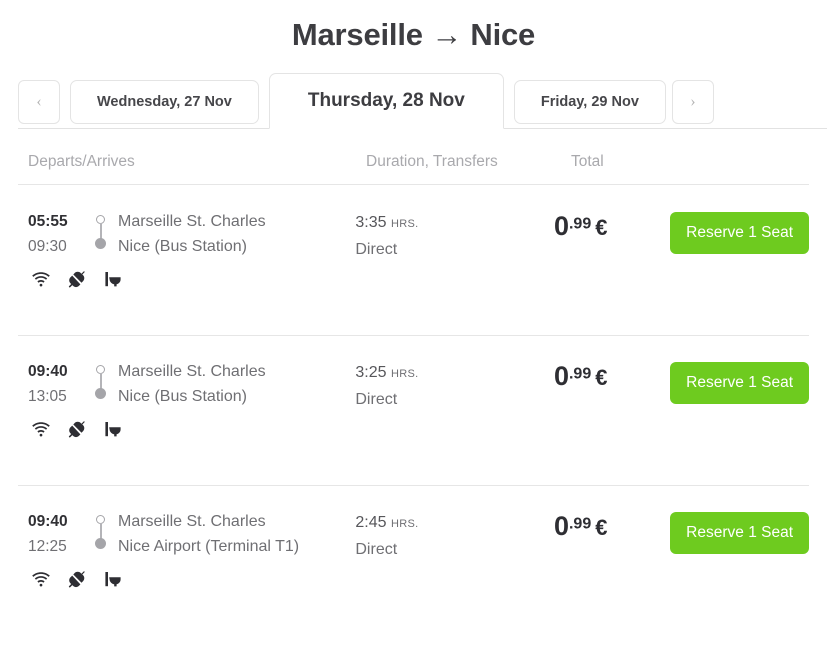  Describe the element at coordinates (432, 161) in the screenshot. I see `column-header-duration: Duration, Transfers` at that location.